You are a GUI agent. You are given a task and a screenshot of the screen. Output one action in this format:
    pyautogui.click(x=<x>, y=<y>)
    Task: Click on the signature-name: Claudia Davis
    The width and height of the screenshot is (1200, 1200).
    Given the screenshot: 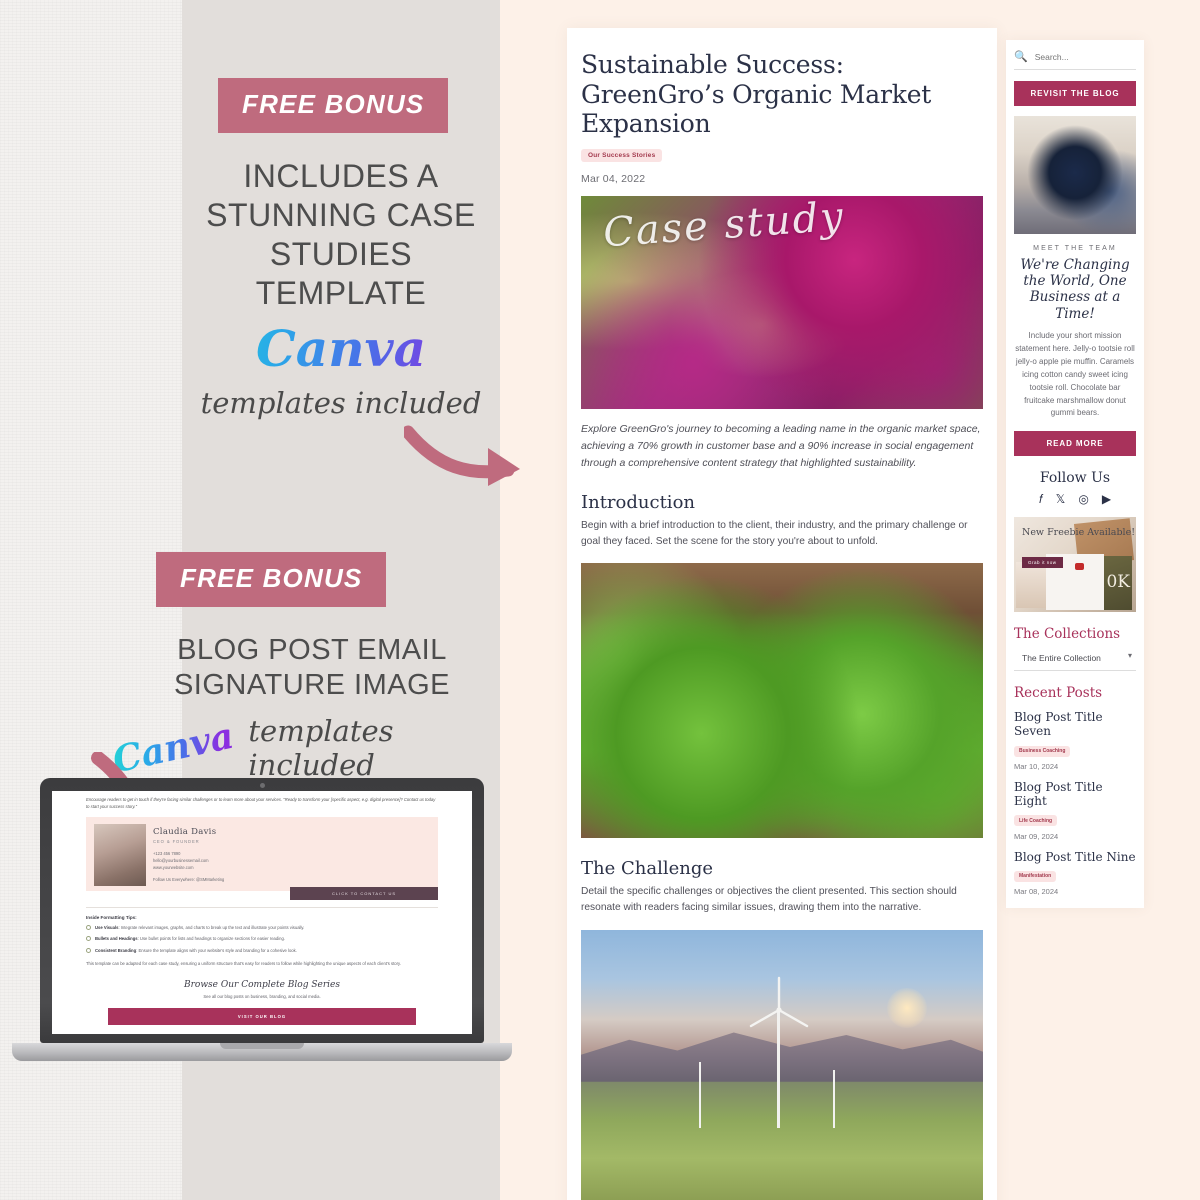 What is the action you would take?
    pyautogui.click(x=185, y=832)
    